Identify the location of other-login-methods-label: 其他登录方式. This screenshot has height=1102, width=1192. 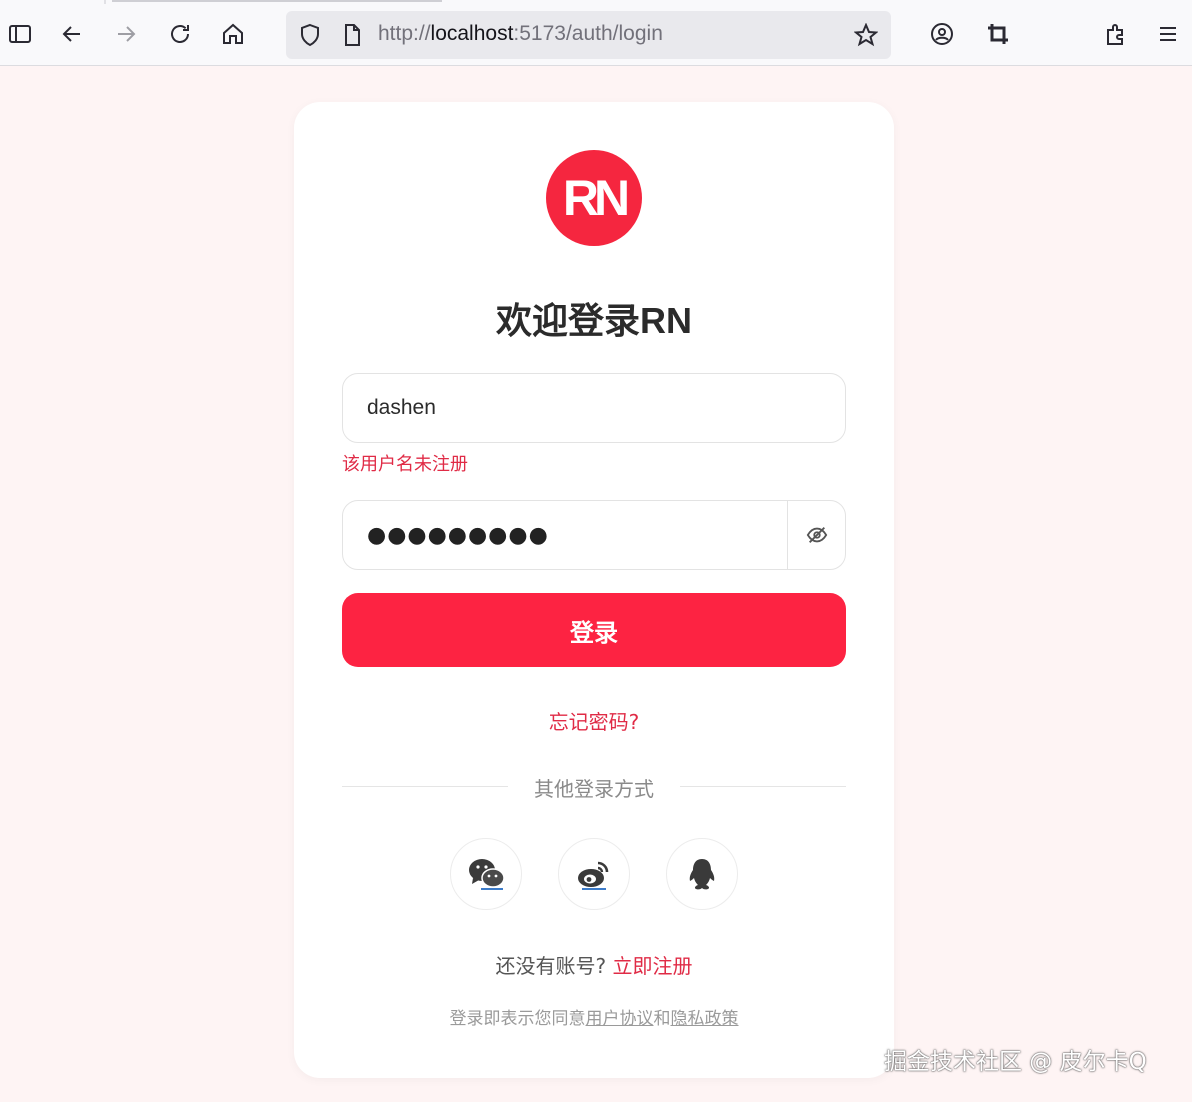
(594, 789).